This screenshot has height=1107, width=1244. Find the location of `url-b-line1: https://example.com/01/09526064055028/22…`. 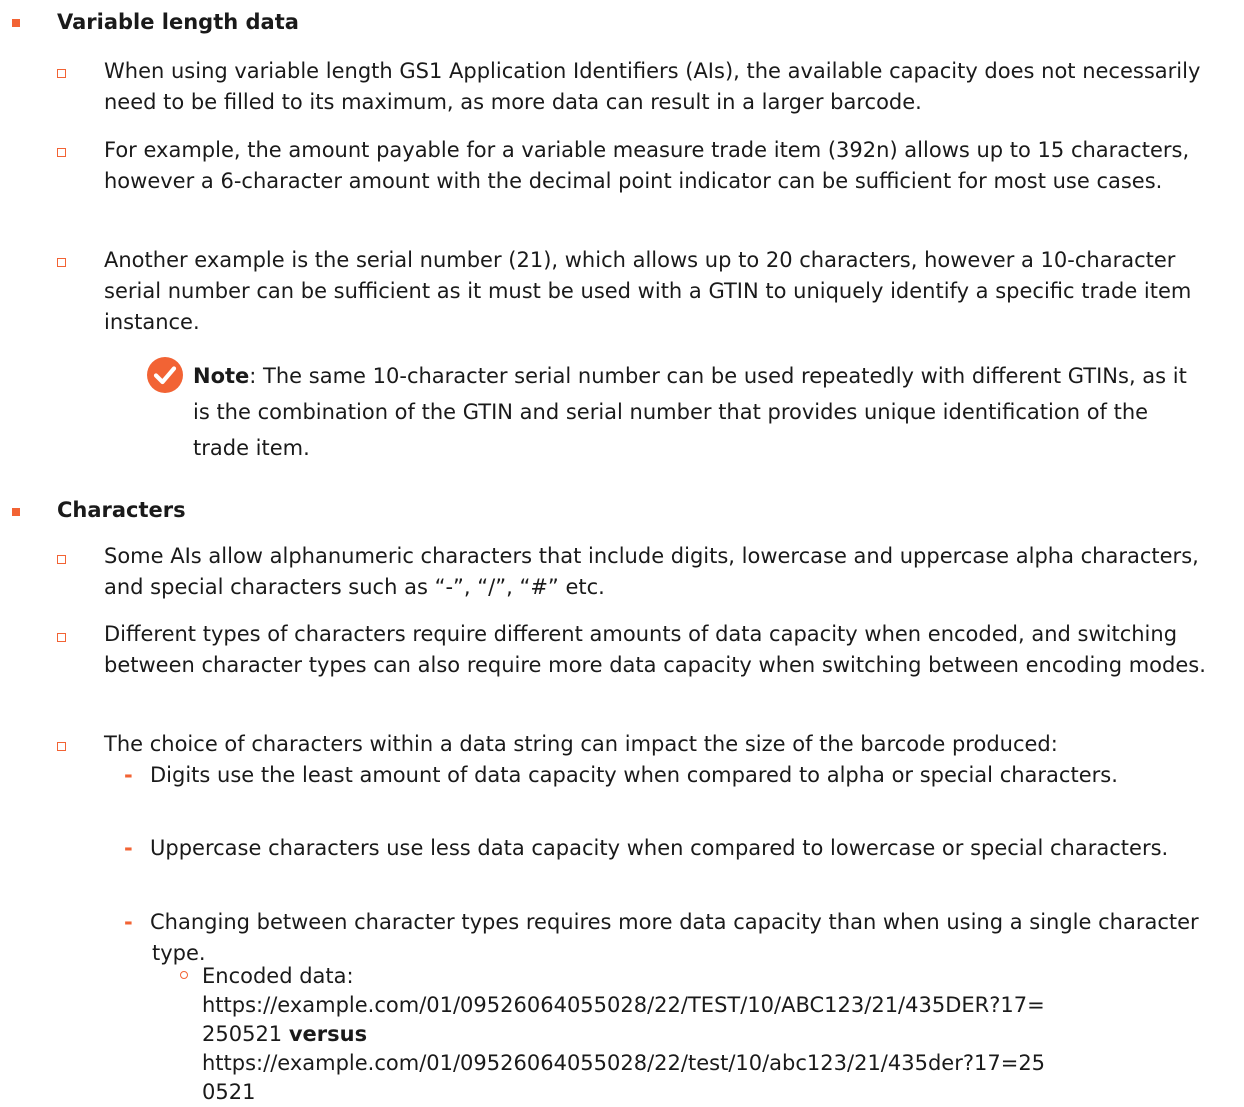

url-b-line1: https://example.com/01/09526064055028/22… is located at coordinates (624, 1063).